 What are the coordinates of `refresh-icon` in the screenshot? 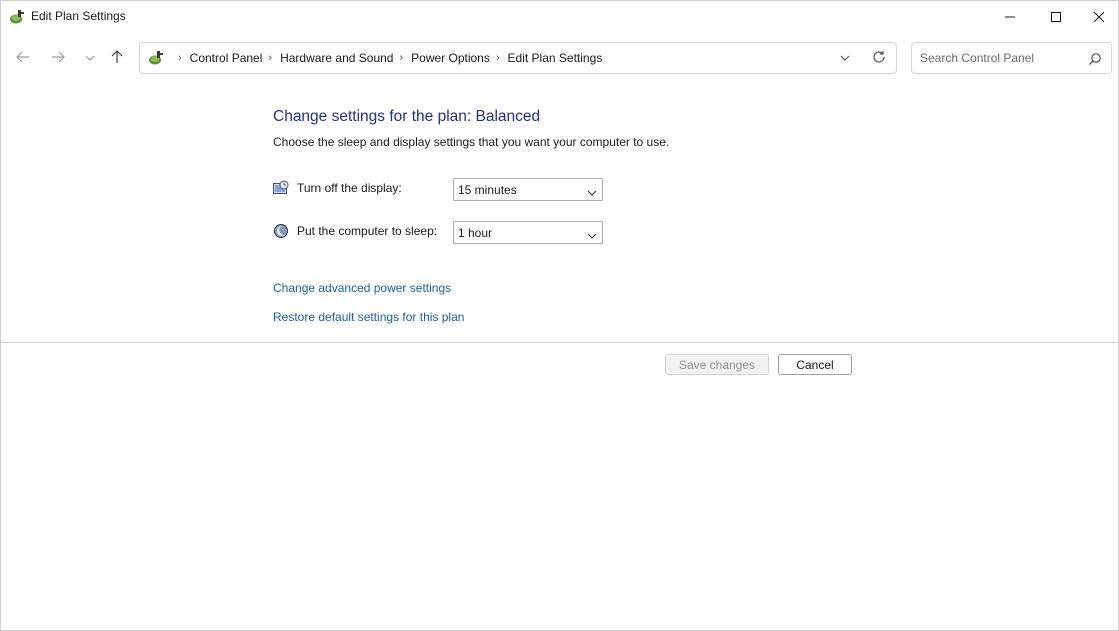 It's located at (879, 58).